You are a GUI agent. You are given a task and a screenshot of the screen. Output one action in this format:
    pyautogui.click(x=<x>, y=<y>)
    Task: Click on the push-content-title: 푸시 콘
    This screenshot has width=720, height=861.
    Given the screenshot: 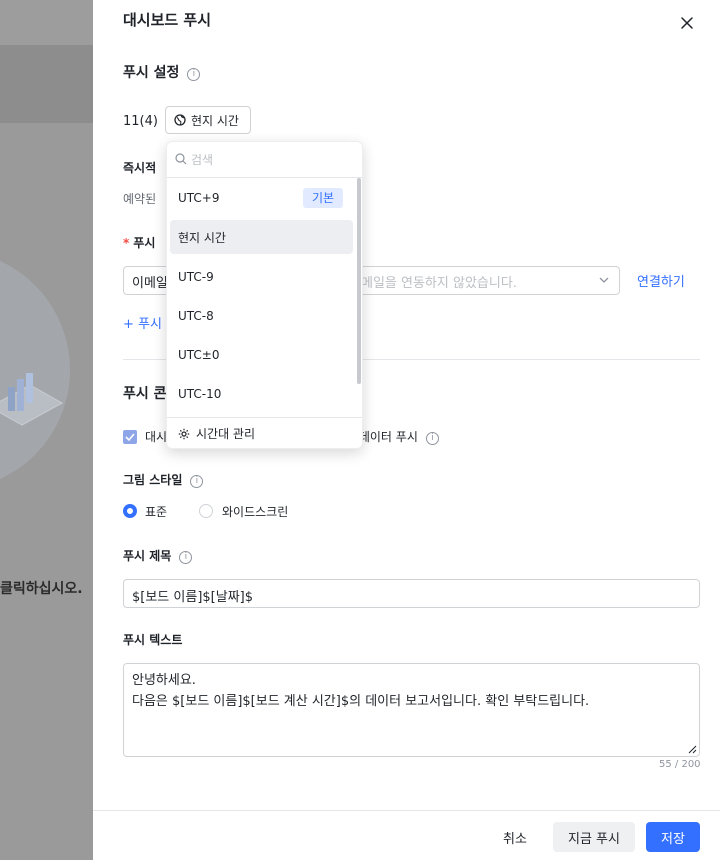 What is the action you would take?
    pyautogui.click(x=145, y=394)
    